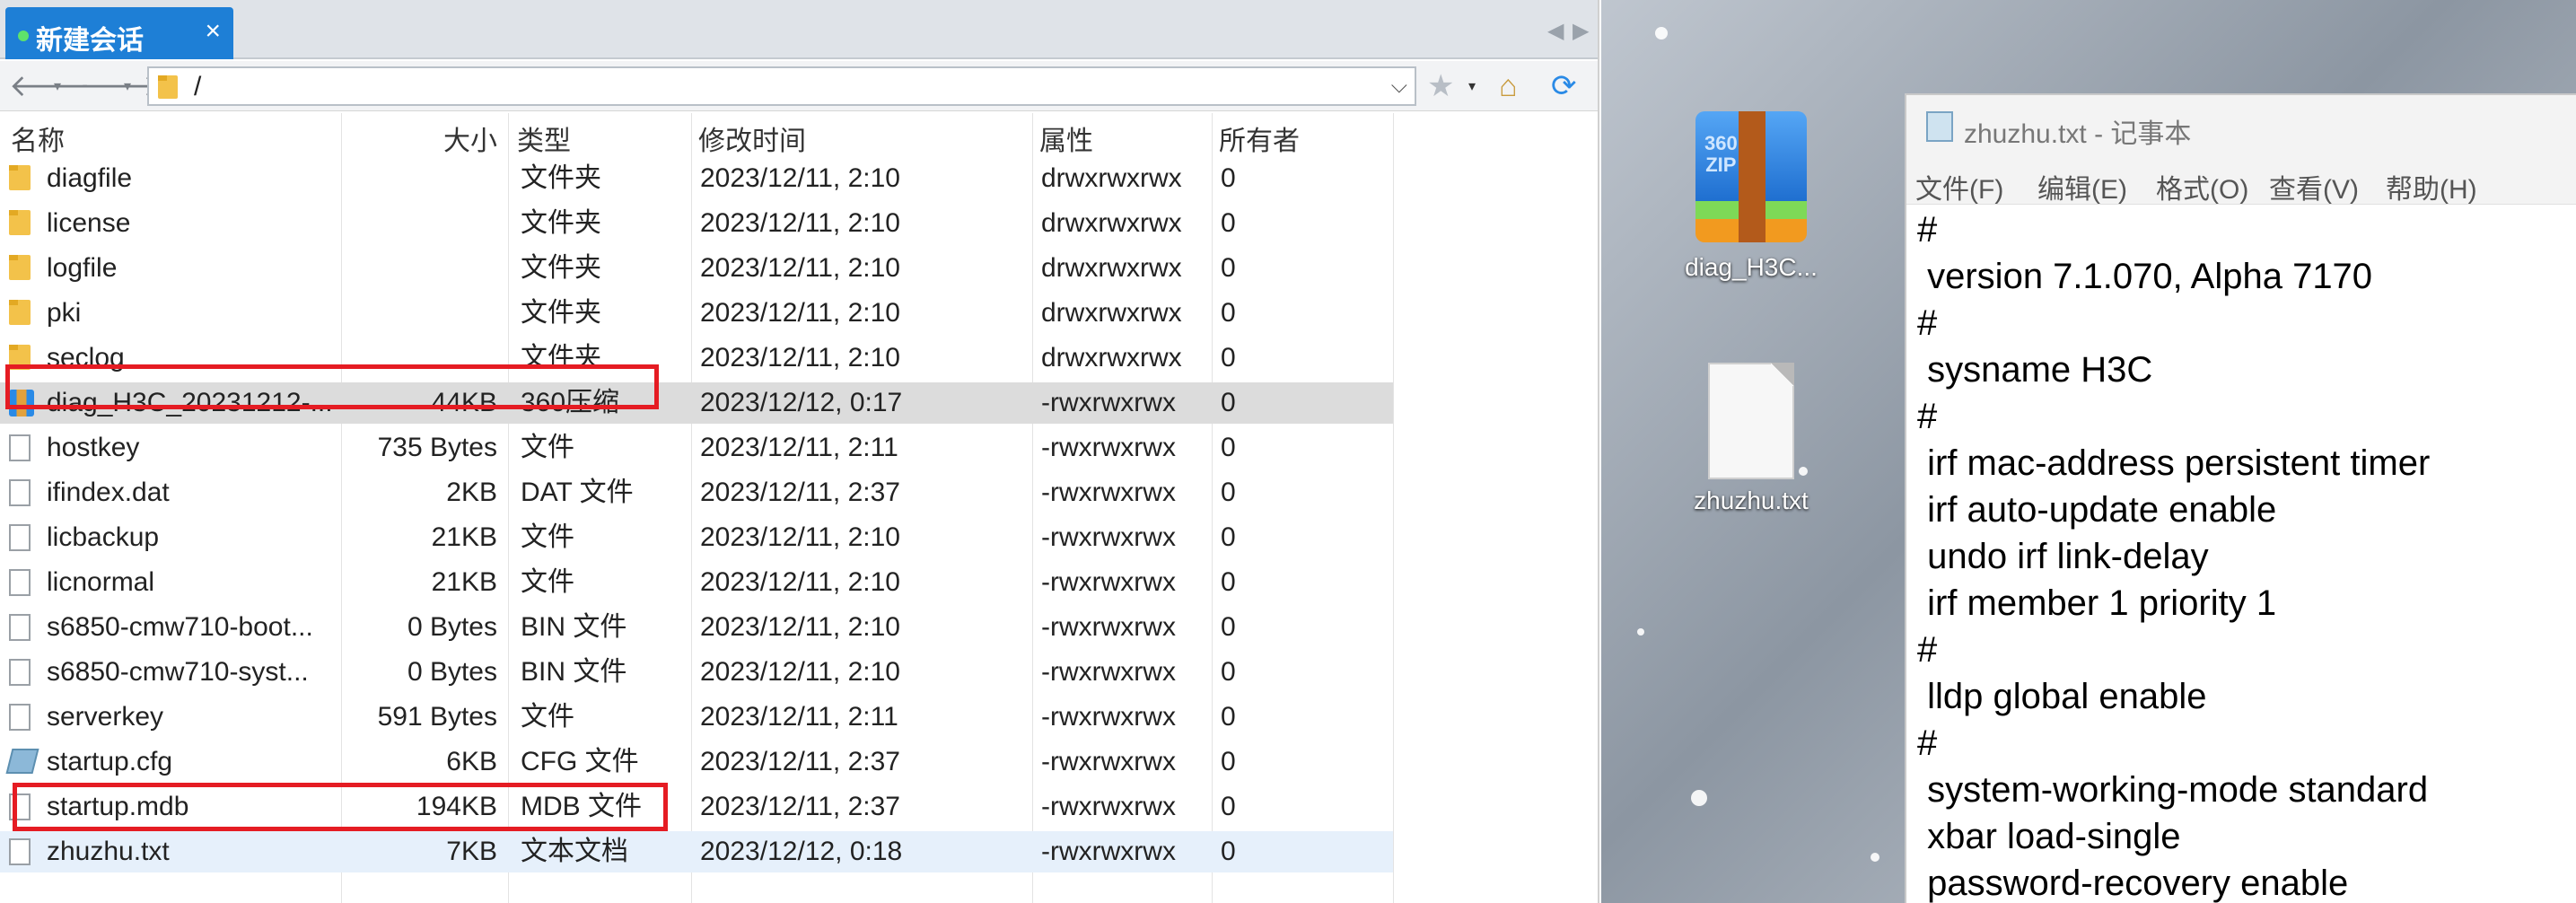 The image size is (2576, 903). Describe the element at coordinates (119, 33) in the screenshot. I see `session-tab: 新建会话 ×` at that location.